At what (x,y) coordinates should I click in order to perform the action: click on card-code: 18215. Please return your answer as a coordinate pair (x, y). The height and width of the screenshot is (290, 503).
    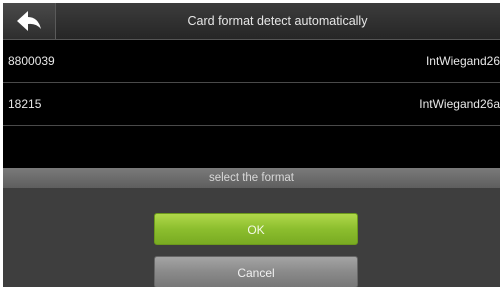
    Looking at the image, I should click on (25, 104).